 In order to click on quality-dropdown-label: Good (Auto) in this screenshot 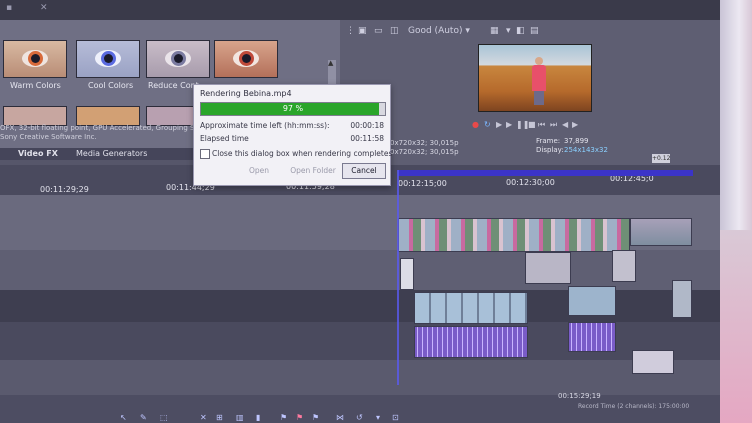, I will do `click(435, 31)`.